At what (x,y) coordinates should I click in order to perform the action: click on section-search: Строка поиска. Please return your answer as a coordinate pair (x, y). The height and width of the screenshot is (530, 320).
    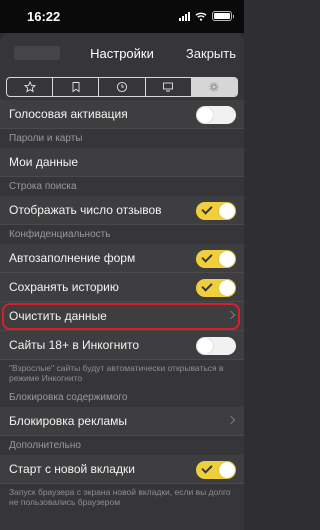
    Looking at the image, I should click on (122, 186).